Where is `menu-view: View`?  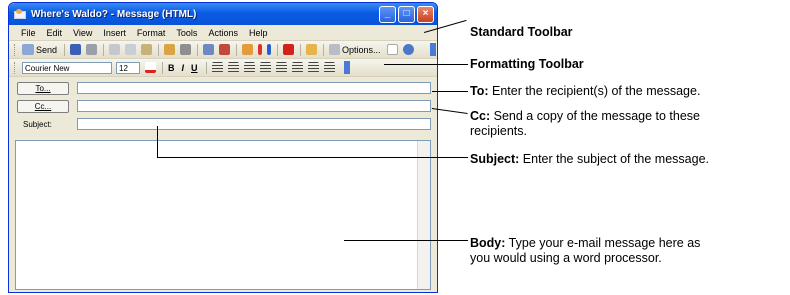 menu-view: View is located at coordinates (82, 33).